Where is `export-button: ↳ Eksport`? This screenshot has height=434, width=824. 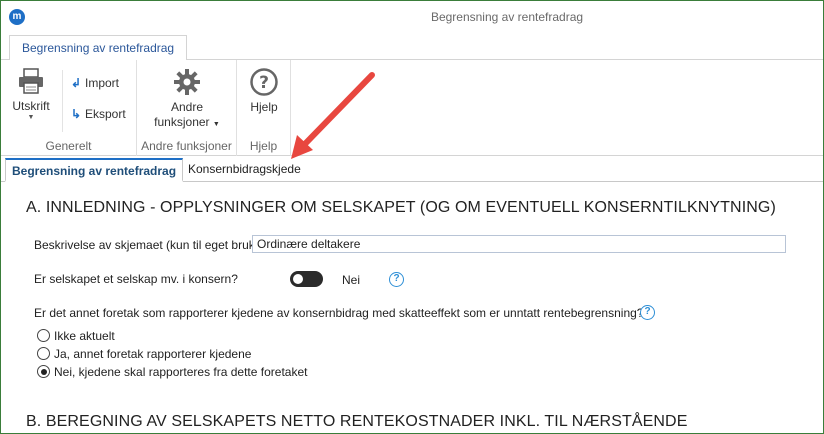 export-button: ↳ Eksport is located at coordinates (98, 114).